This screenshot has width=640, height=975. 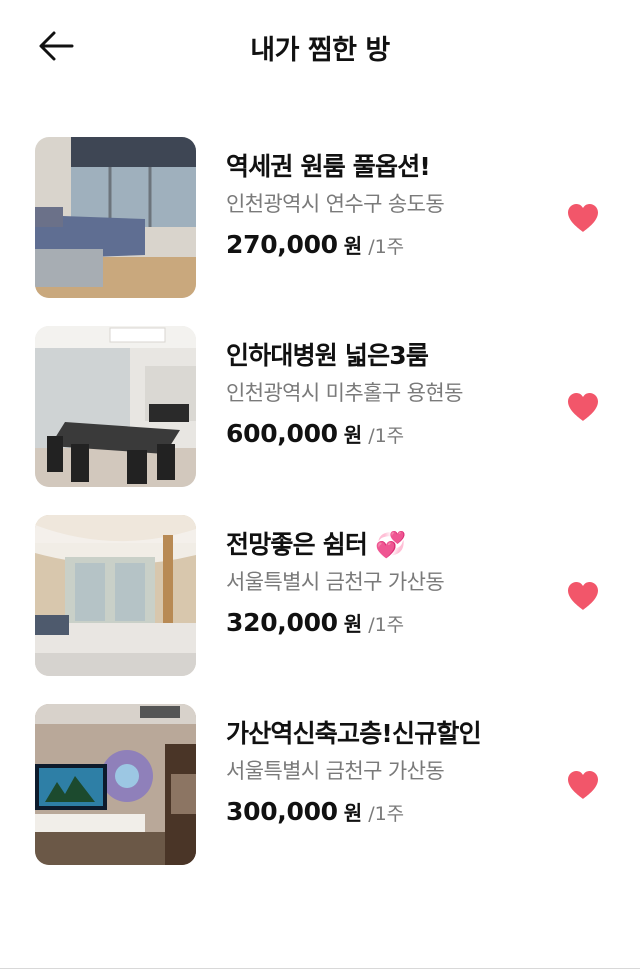 I want to click on price-row: 300,000 원/1주, so click(x=386, y=812).